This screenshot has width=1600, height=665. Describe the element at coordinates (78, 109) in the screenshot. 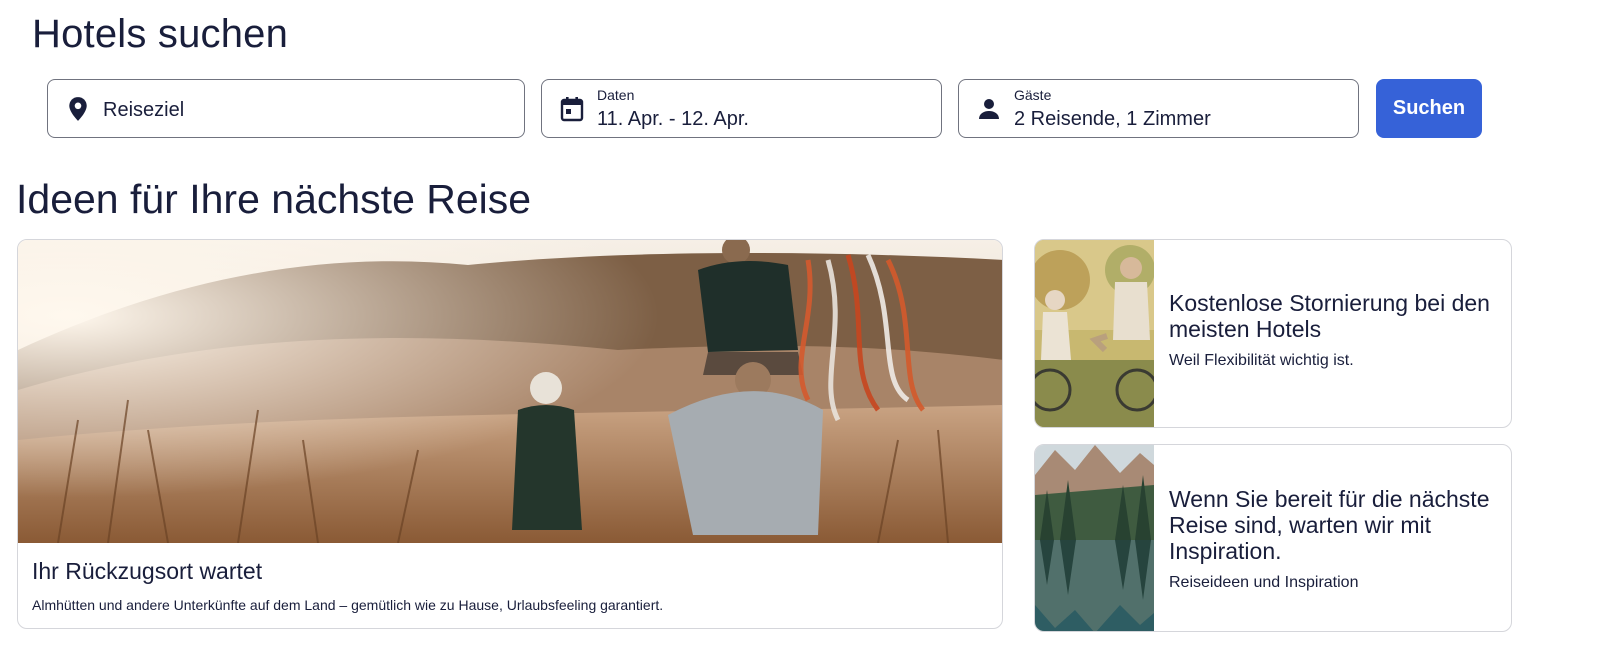

I see `location-pin-icon` at that location.